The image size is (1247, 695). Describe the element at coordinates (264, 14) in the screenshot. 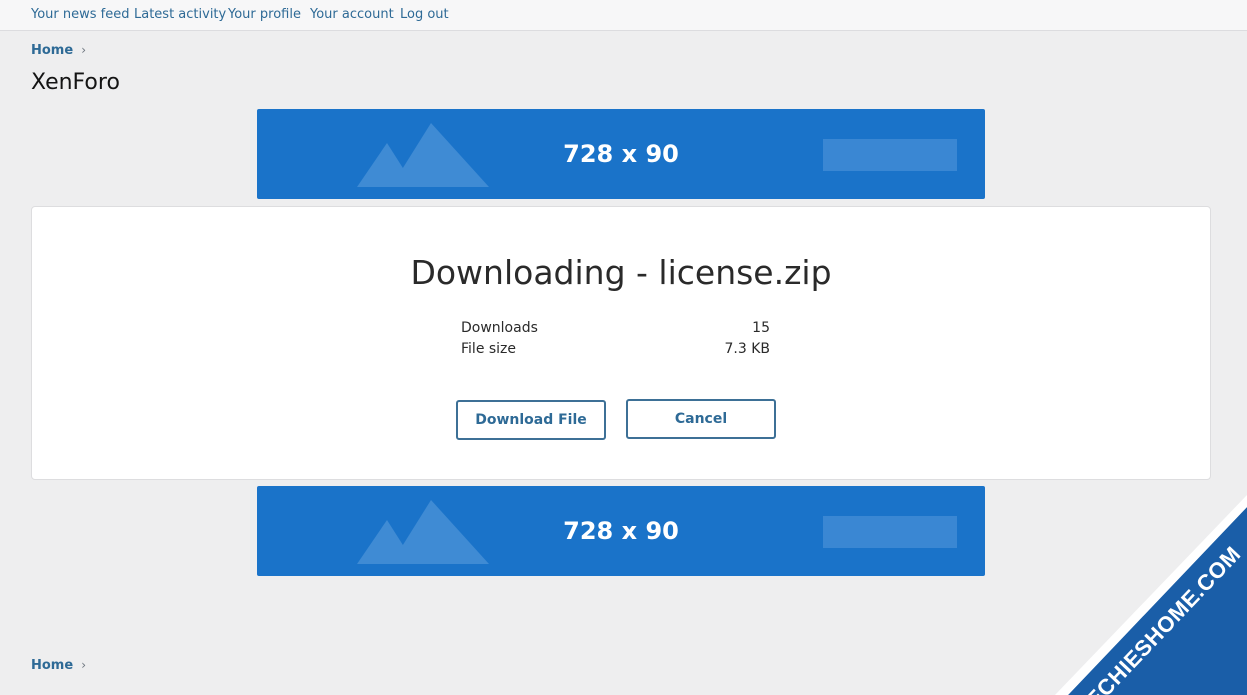

I see `nav-your-profile-link: Your profile` at that location.